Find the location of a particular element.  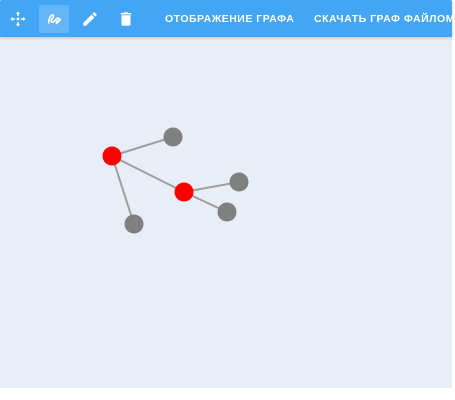

graph-node-n2 is located at coordinates (173, 137).